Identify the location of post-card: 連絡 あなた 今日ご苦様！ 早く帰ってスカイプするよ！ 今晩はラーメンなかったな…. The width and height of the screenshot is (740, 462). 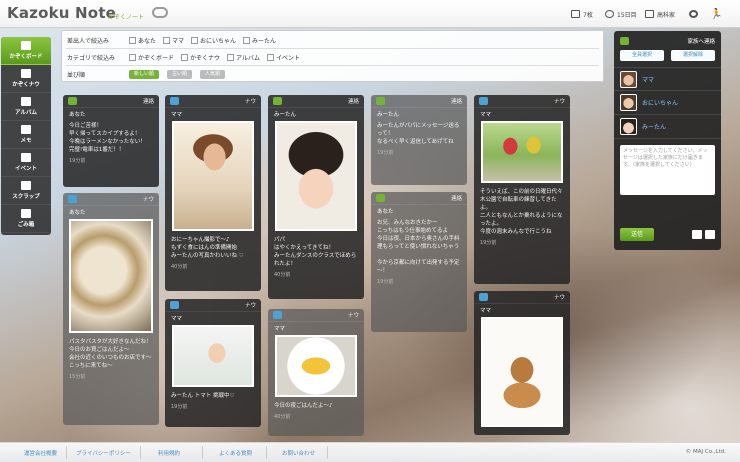
(111, 141).